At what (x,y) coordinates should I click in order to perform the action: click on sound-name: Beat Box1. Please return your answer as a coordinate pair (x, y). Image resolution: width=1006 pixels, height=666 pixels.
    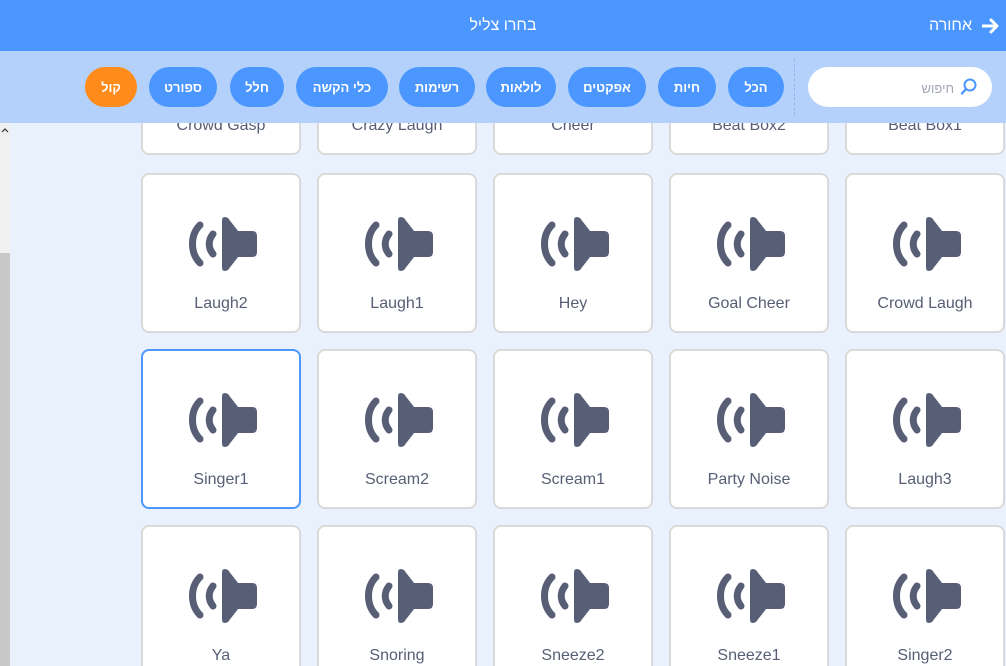
    Looking at the image, I should click on (925, 128).